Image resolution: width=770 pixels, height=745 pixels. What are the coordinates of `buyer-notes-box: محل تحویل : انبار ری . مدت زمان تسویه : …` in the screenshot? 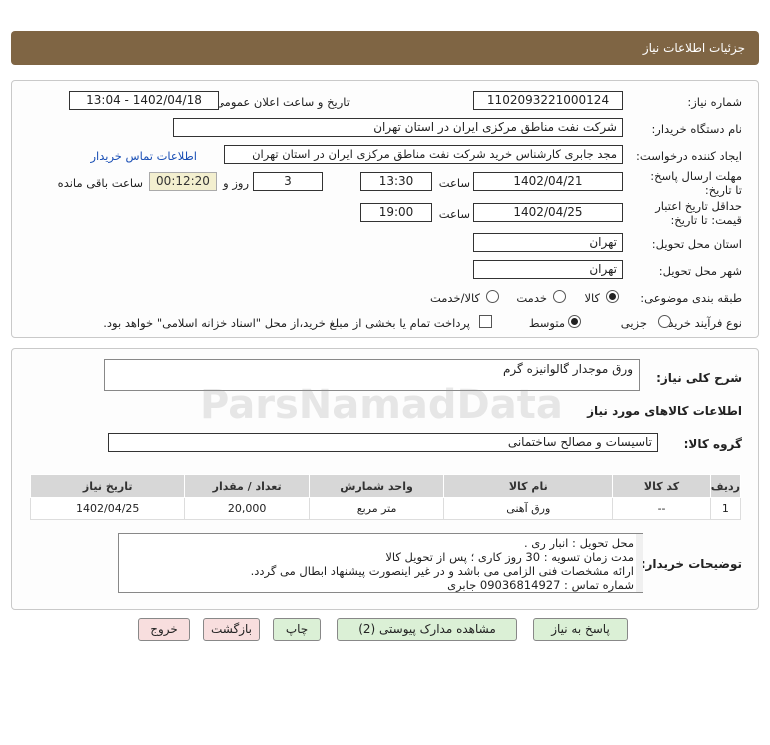 It's located at (380, 563).